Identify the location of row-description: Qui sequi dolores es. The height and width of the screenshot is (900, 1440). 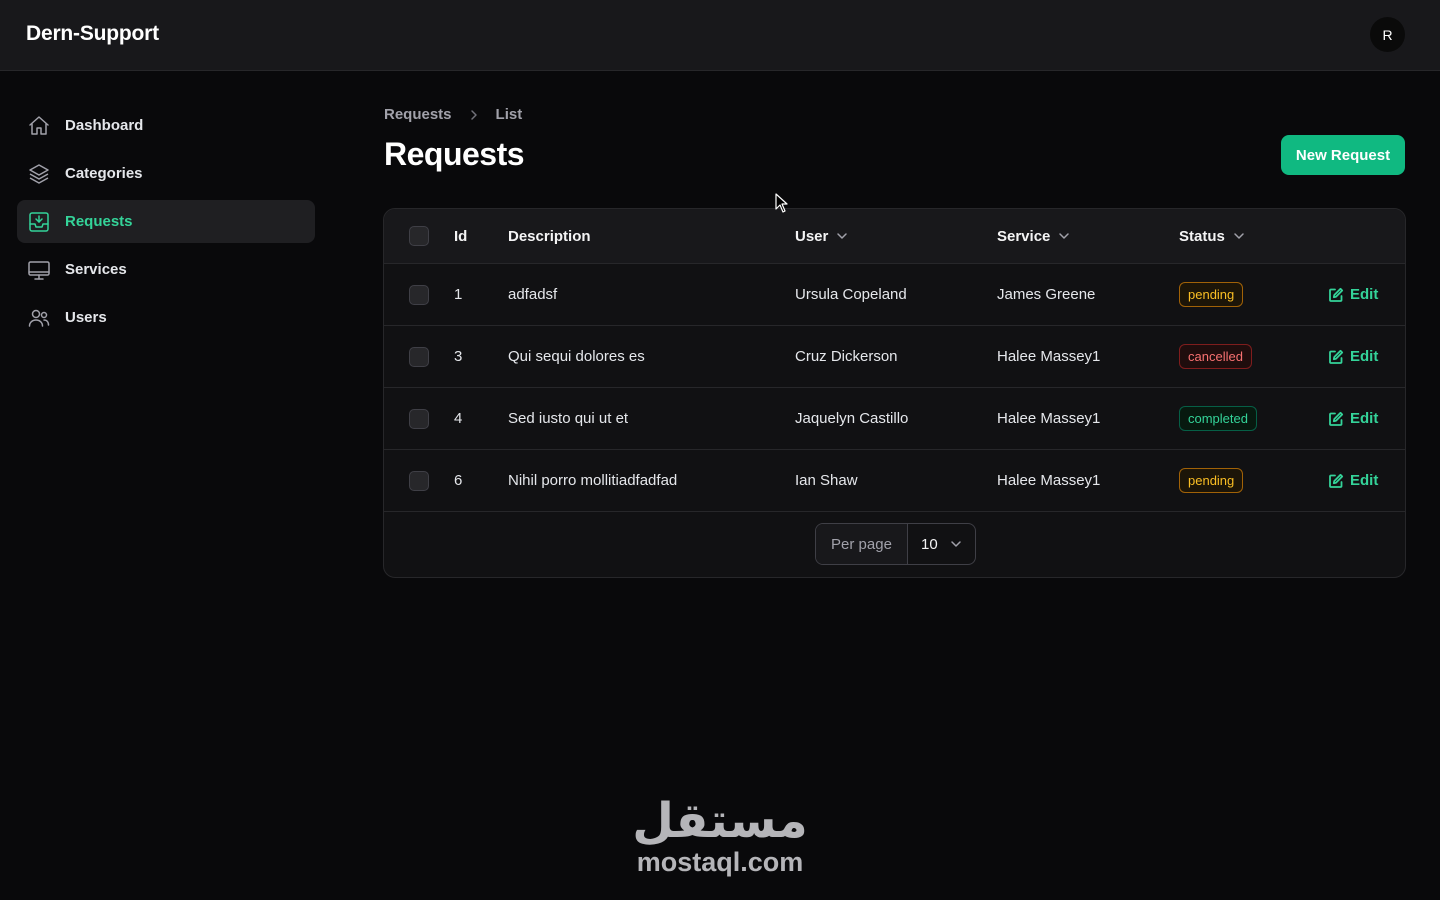
(576, 356).